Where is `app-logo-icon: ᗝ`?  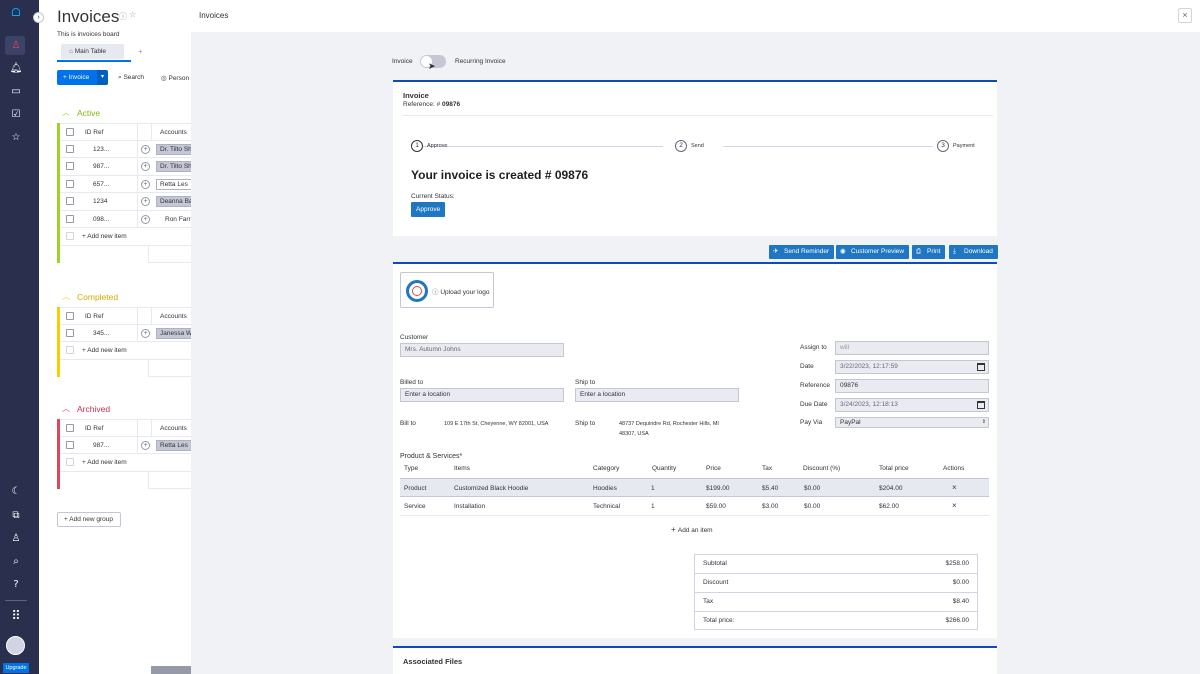
app-logo-icon: ᗝ is located at coordinates (16, 13).